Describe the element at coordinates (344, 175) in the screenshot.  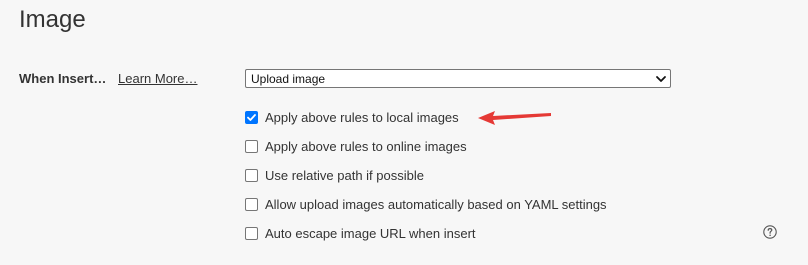
I see `option-label: Use relative path if possible` at that location.